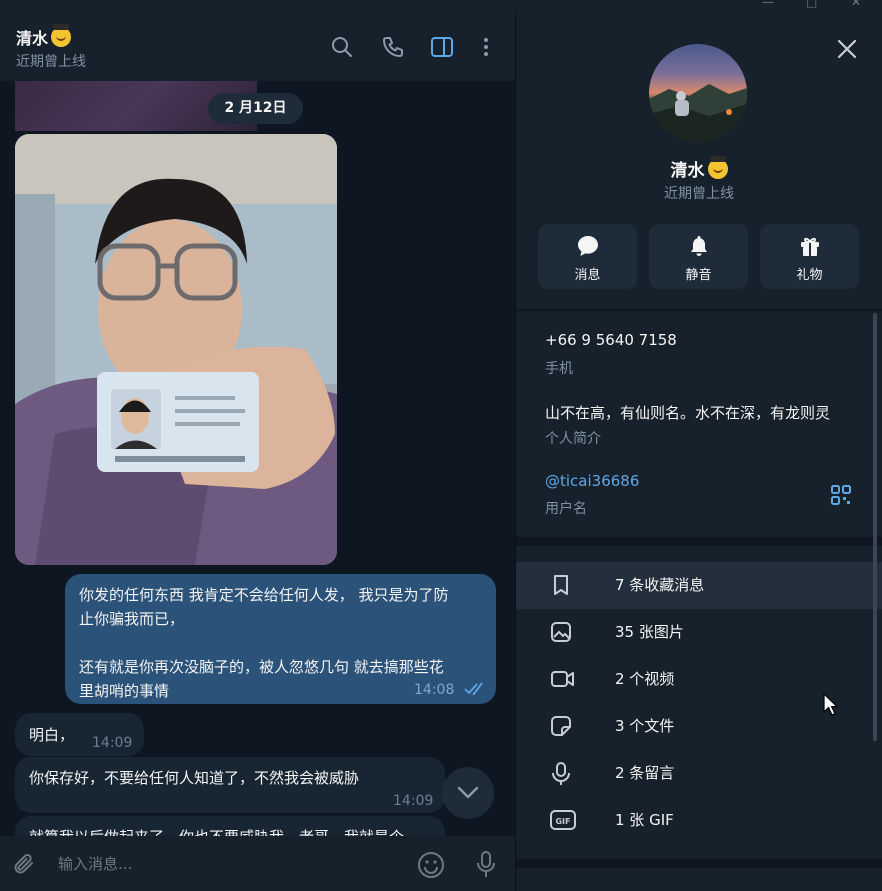 The height and width of the screenshot is (891, 882). What do you see at coordinates (660, 585) in the screenshot?
I see `media-row-label: 7 条收藏消息` at bounding box center [660, 585].